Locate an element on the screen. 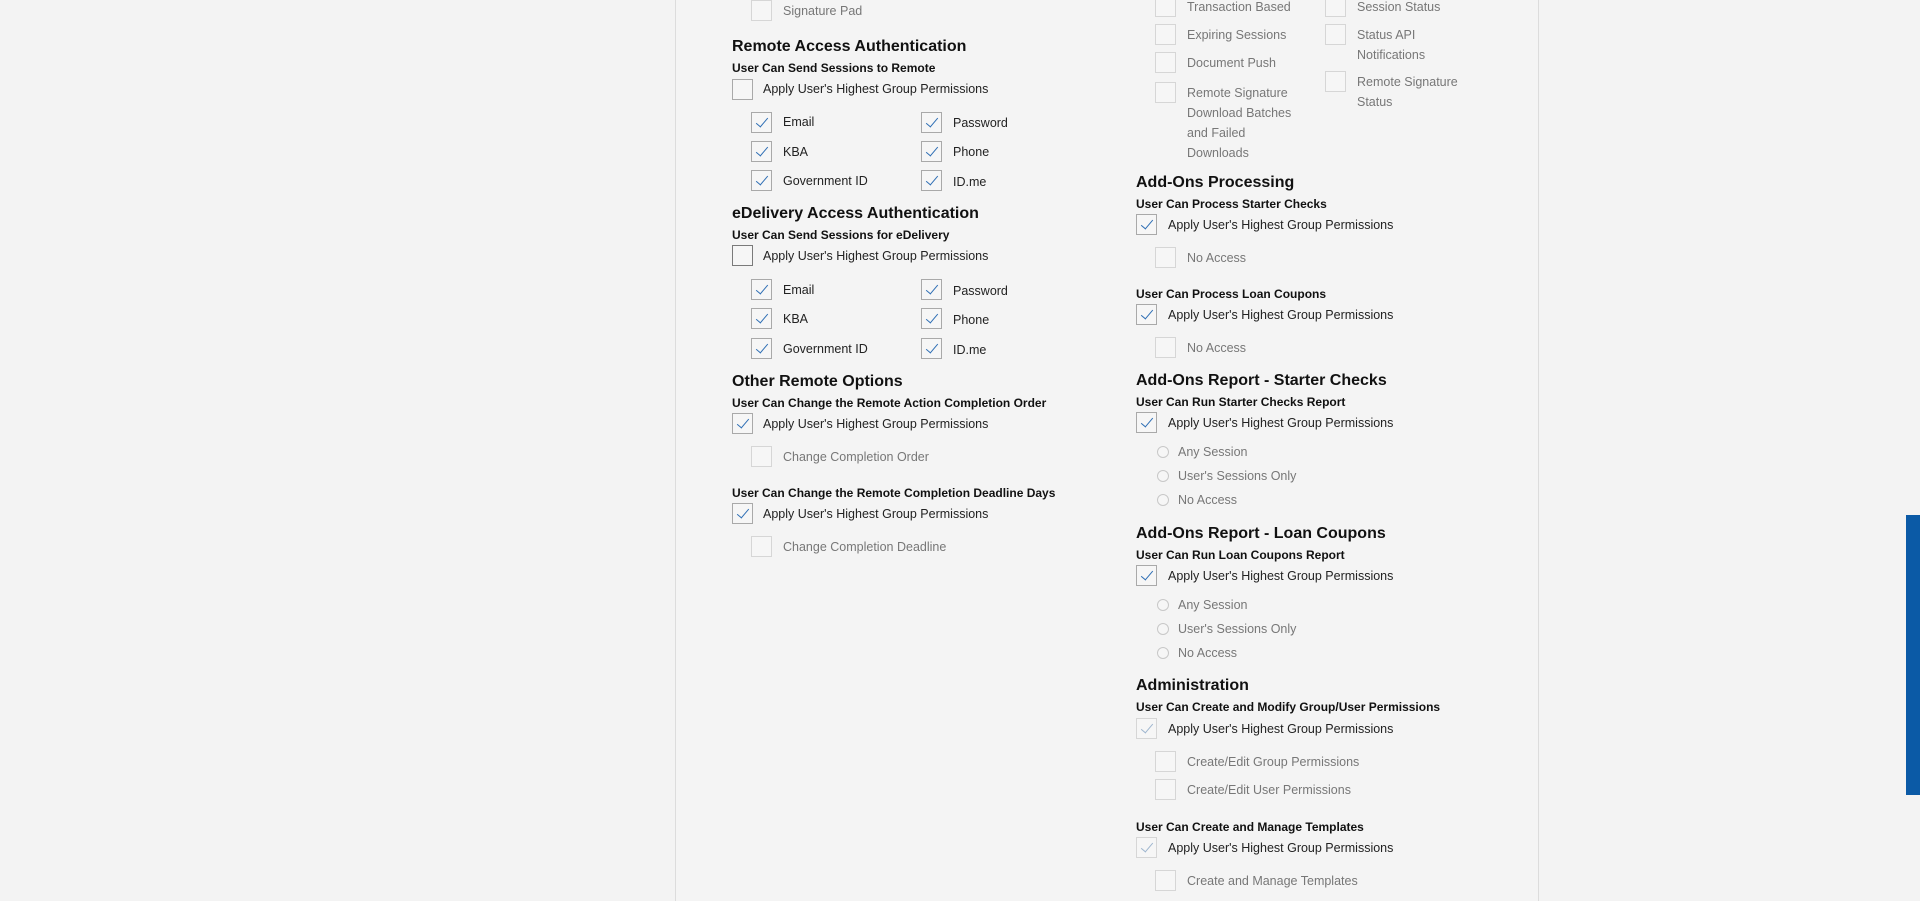 The height and width of the screenshot is (901, 1920). order-apply-checkbox is located at coordinates (742, 423).